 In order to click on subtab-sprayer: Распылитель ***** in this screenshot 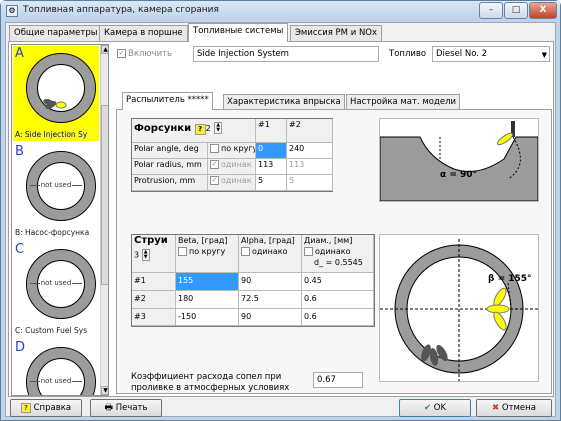, I will do `click(167, 101)`.